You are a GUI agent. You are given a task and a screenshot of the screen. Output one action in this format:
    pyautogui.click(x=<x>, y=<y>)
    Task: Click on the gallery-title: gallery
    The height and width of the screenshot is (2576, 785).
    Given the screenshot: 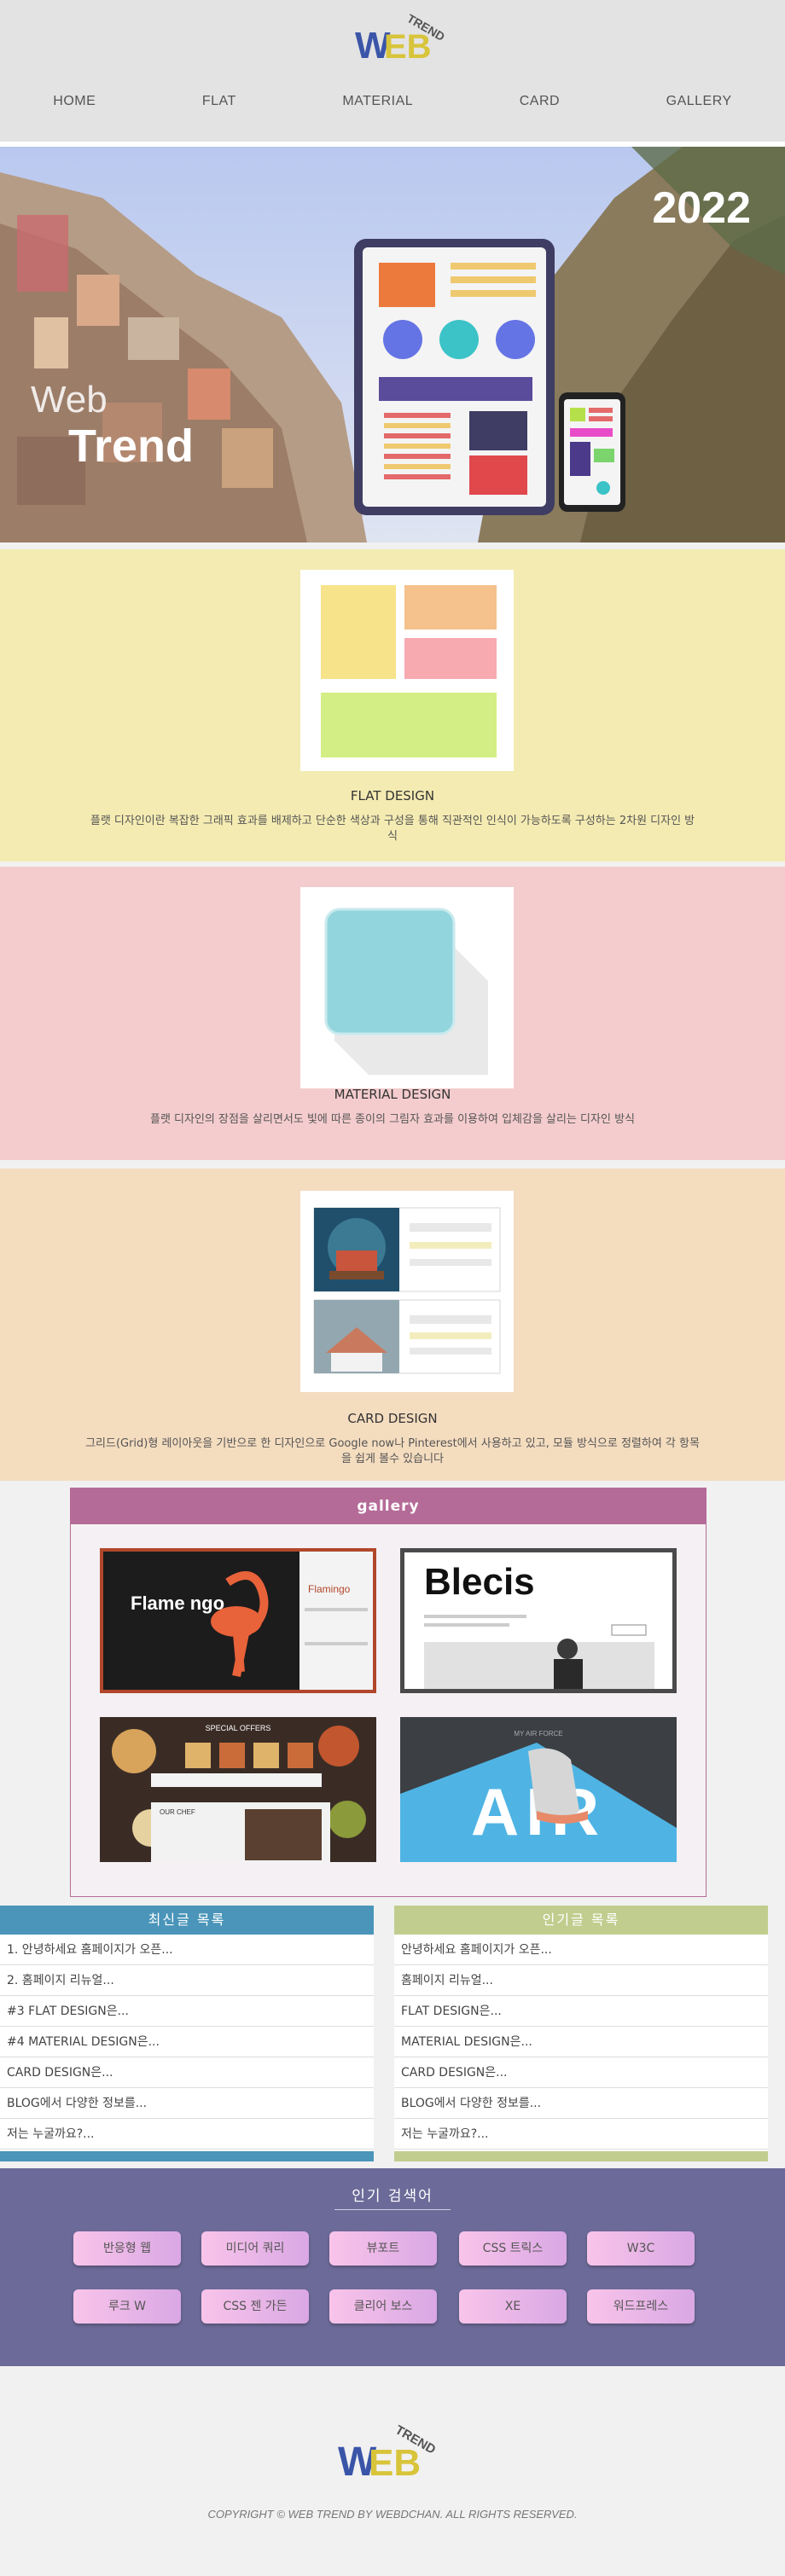 What is the action you would take?
    pyautogui.click(x=388, y=1506)
    